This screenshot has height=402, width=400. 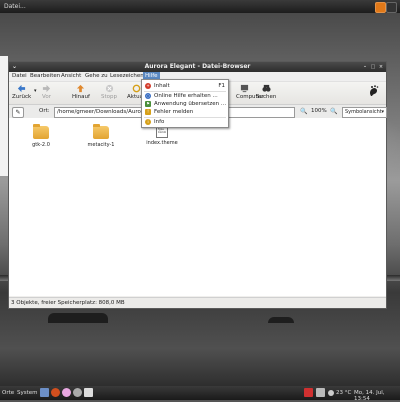 I want to click on location-label: Ort:, so click(x=44, y=111).